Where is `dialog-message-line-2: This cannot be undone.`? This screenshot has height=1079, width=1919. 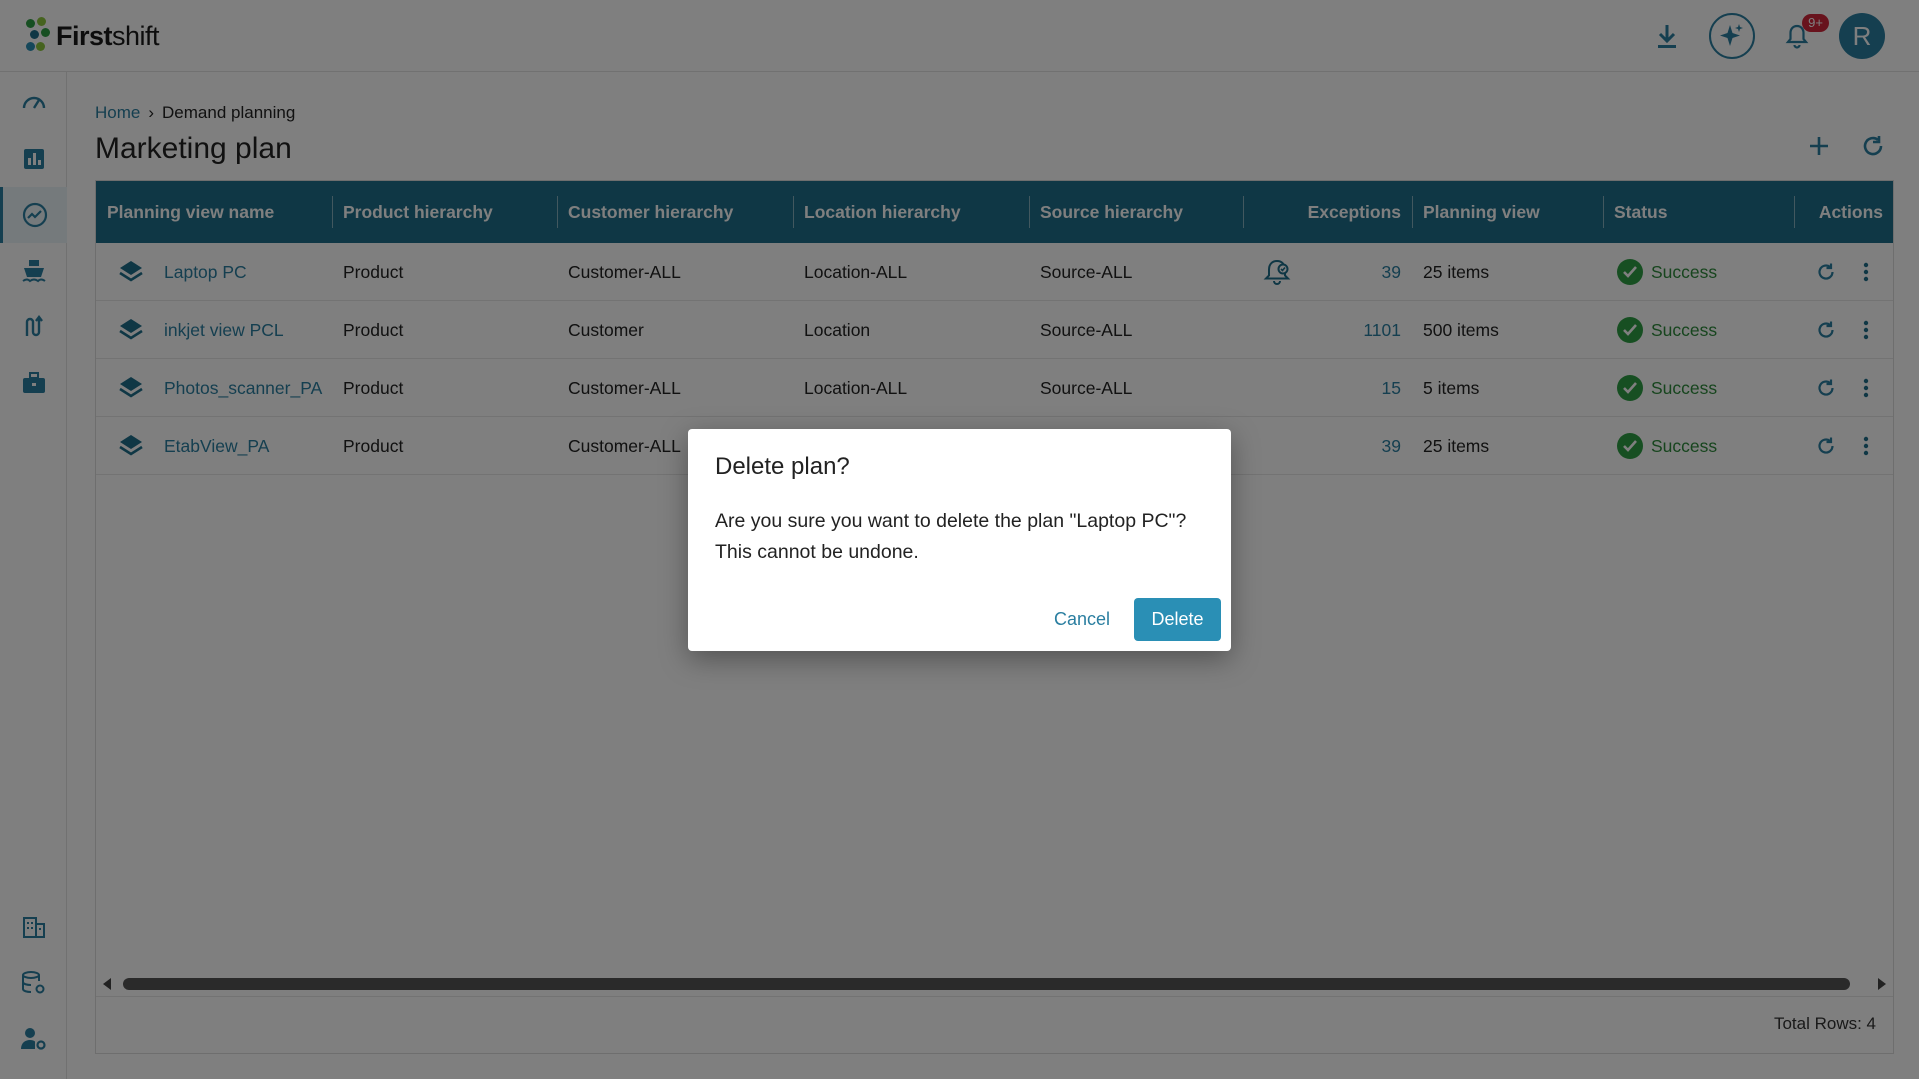 dialog-message-line-2: This cannot be undone. is located at coordinates (817, 552).